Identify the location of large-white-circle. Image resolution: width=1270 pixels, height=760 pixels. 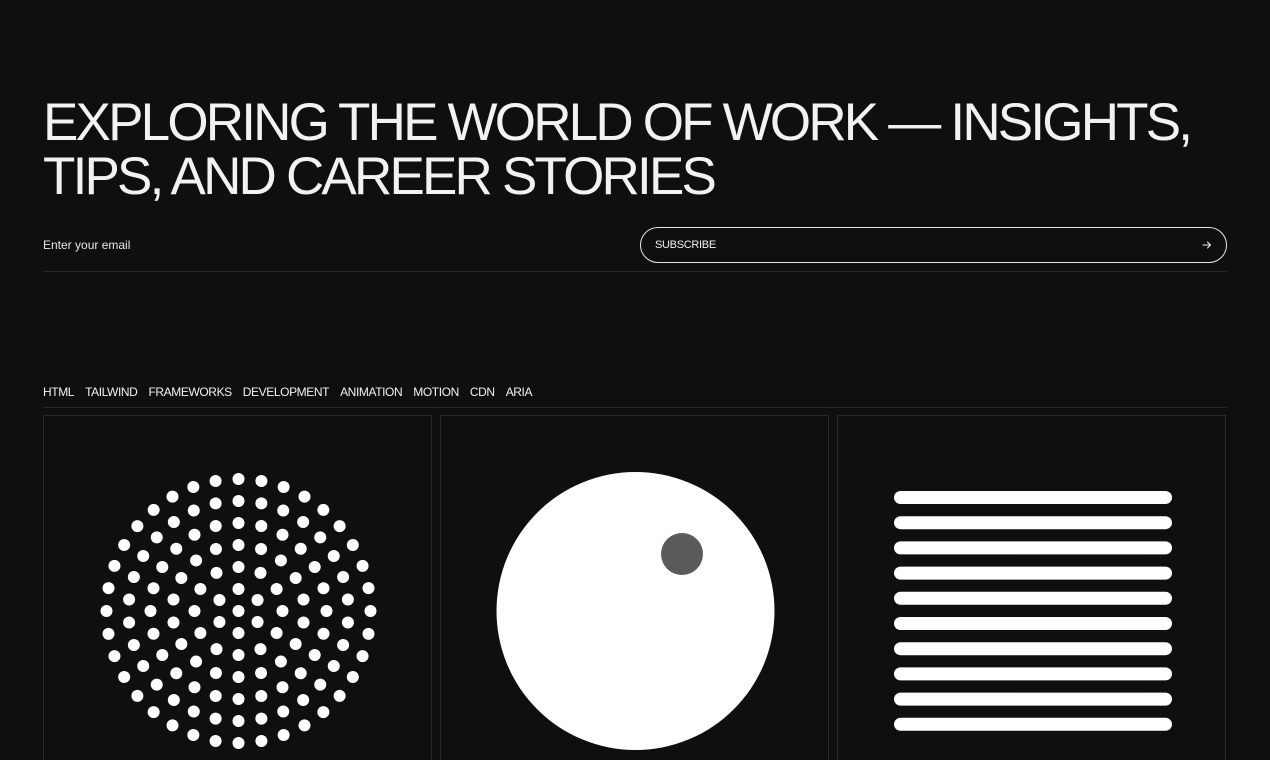
(635, 611).